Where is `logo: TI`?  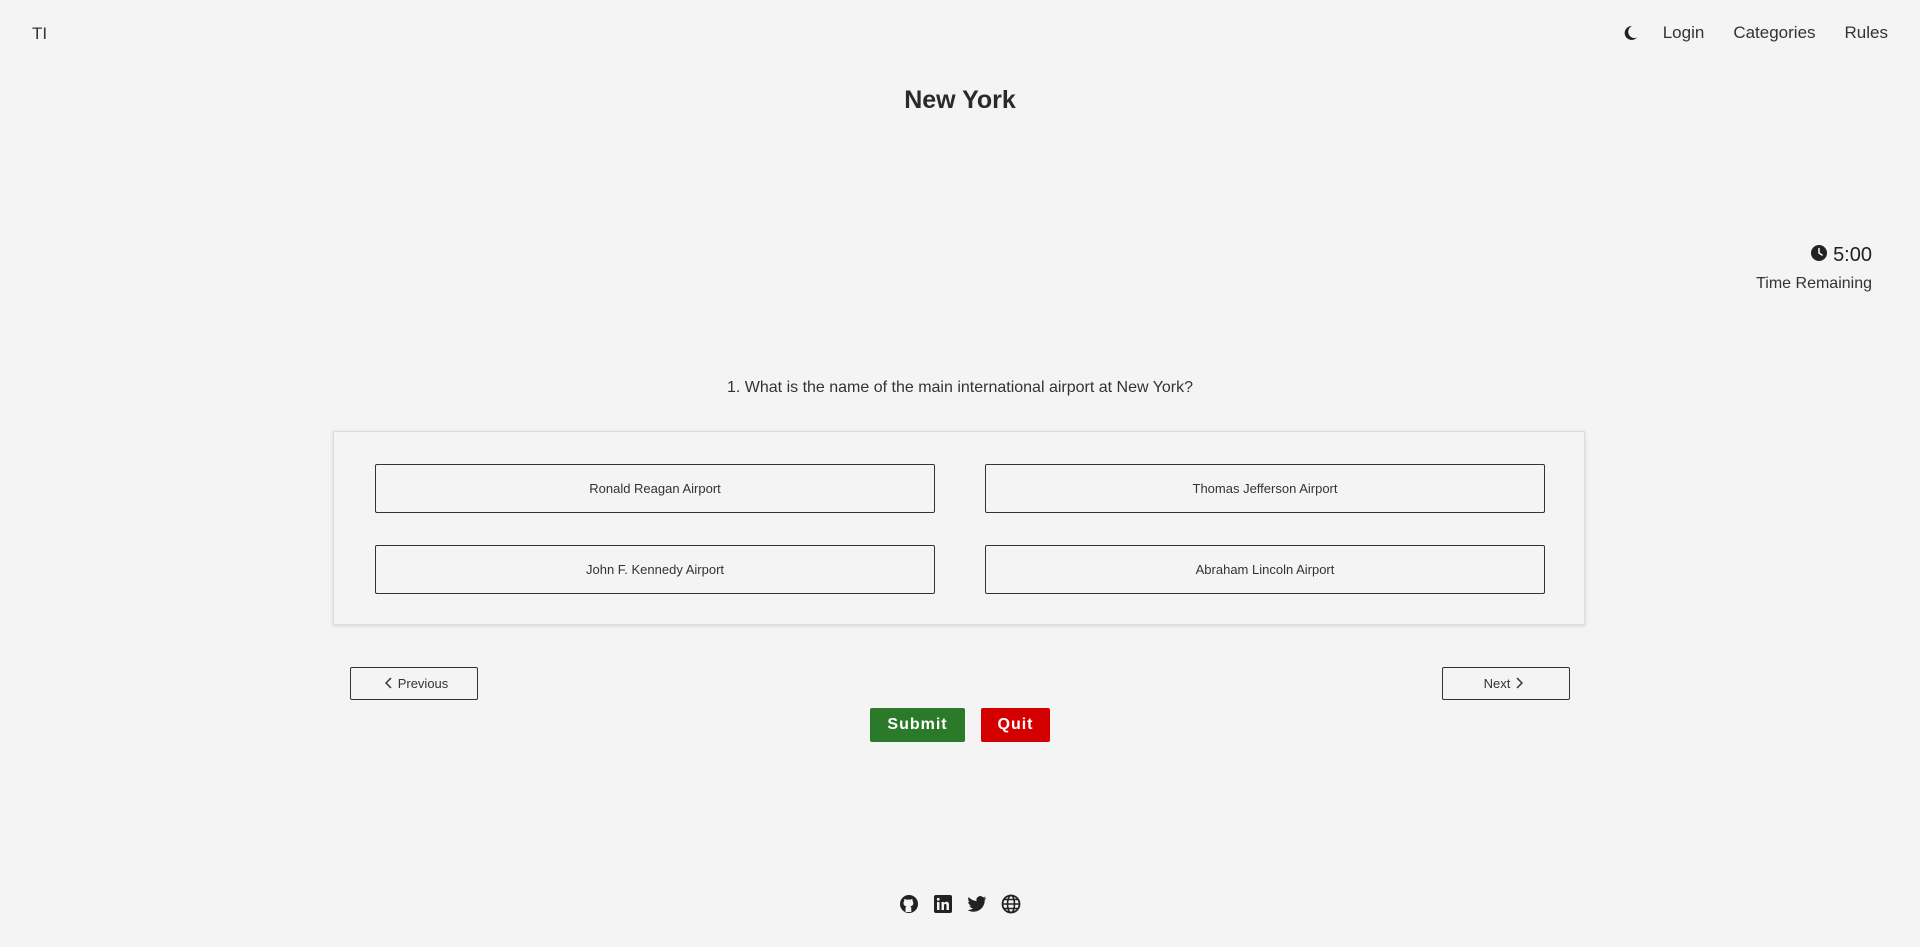 logo: TI is located at coordinates (39, 34).